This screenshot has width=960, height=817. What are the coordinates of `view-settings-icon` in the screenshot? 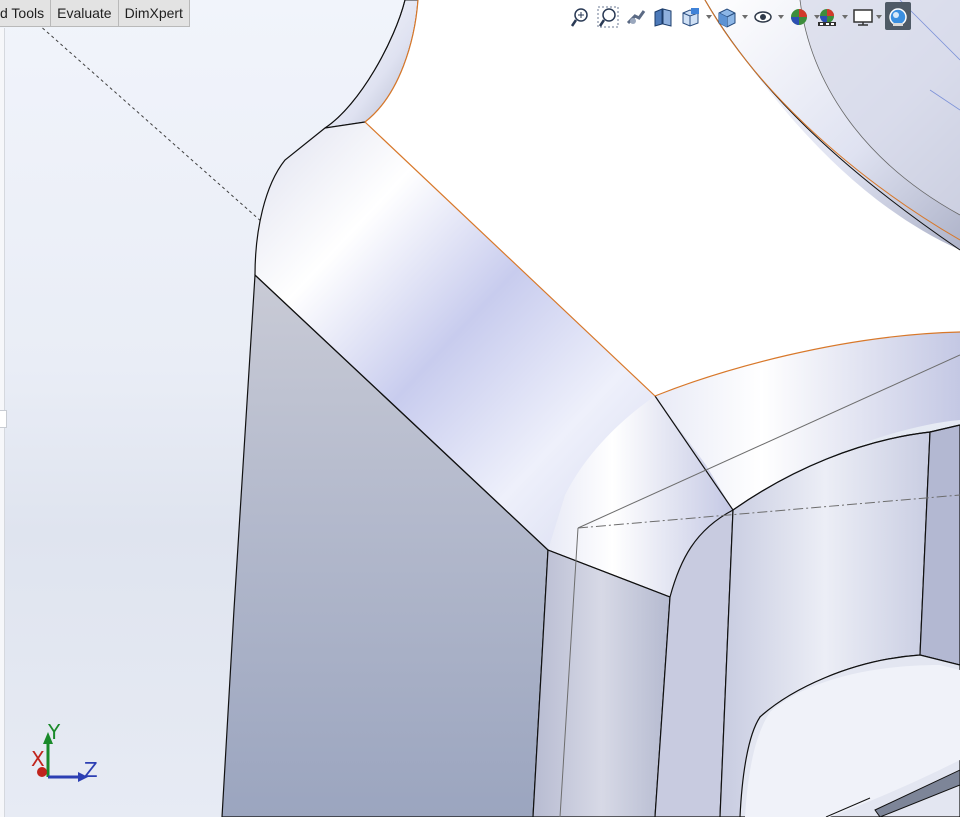 It's located at (863, 16).